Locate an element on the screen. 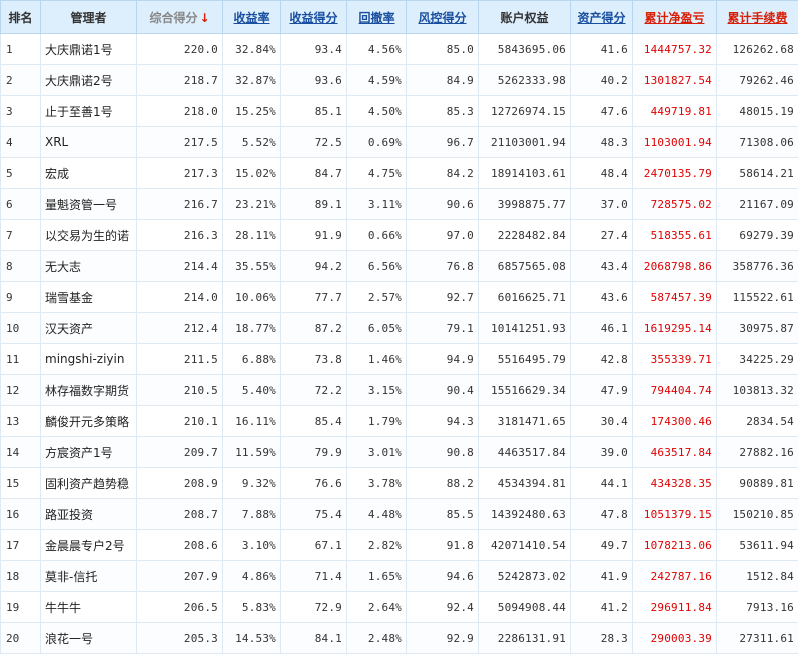 The image size is (798, 654). header-drawdown: 回撤率 is located at coordinates (377, 17).